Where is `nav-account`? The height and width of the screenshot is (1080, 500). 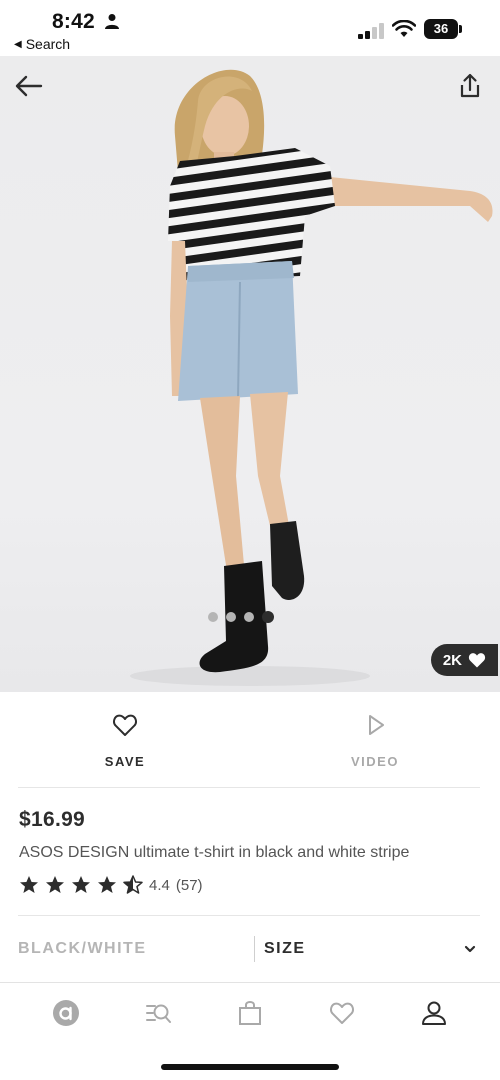 nav-account is located at coordinates (434, 1013).